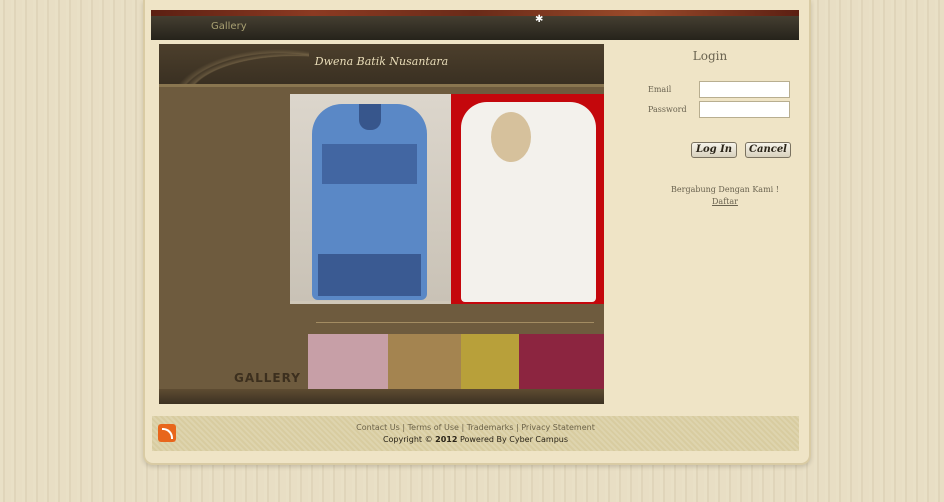 This screenshot has width=944, height=502. What do you see at coordinates (539, 19) in the screenshot?
I see `star-icon: ✱` at bounding box center [539, 19].